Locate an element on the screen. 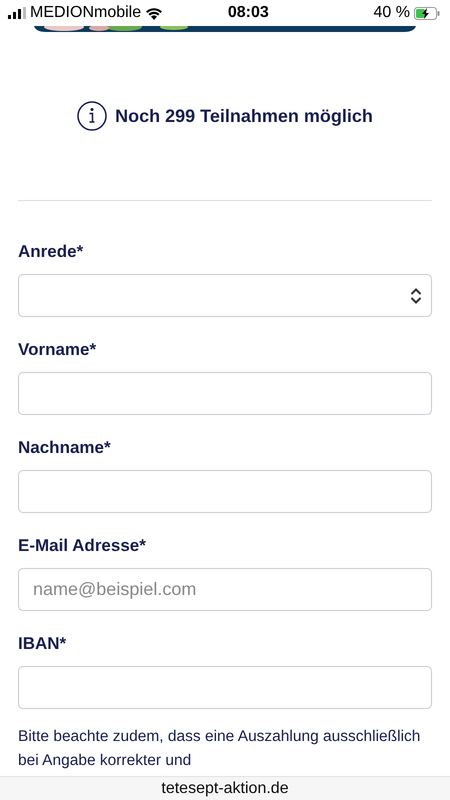 Image resolution: width=450 pixels, height=800 pixels. carrier-name: MEDIONmobile is located at coordinates (86, 13).